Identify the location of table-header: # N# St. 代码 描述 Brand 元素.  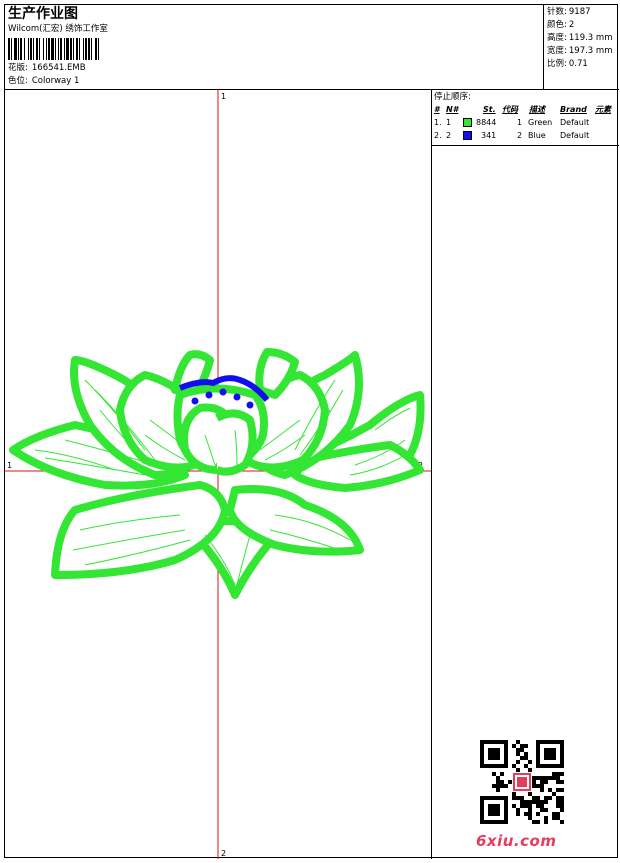
(526, 109).